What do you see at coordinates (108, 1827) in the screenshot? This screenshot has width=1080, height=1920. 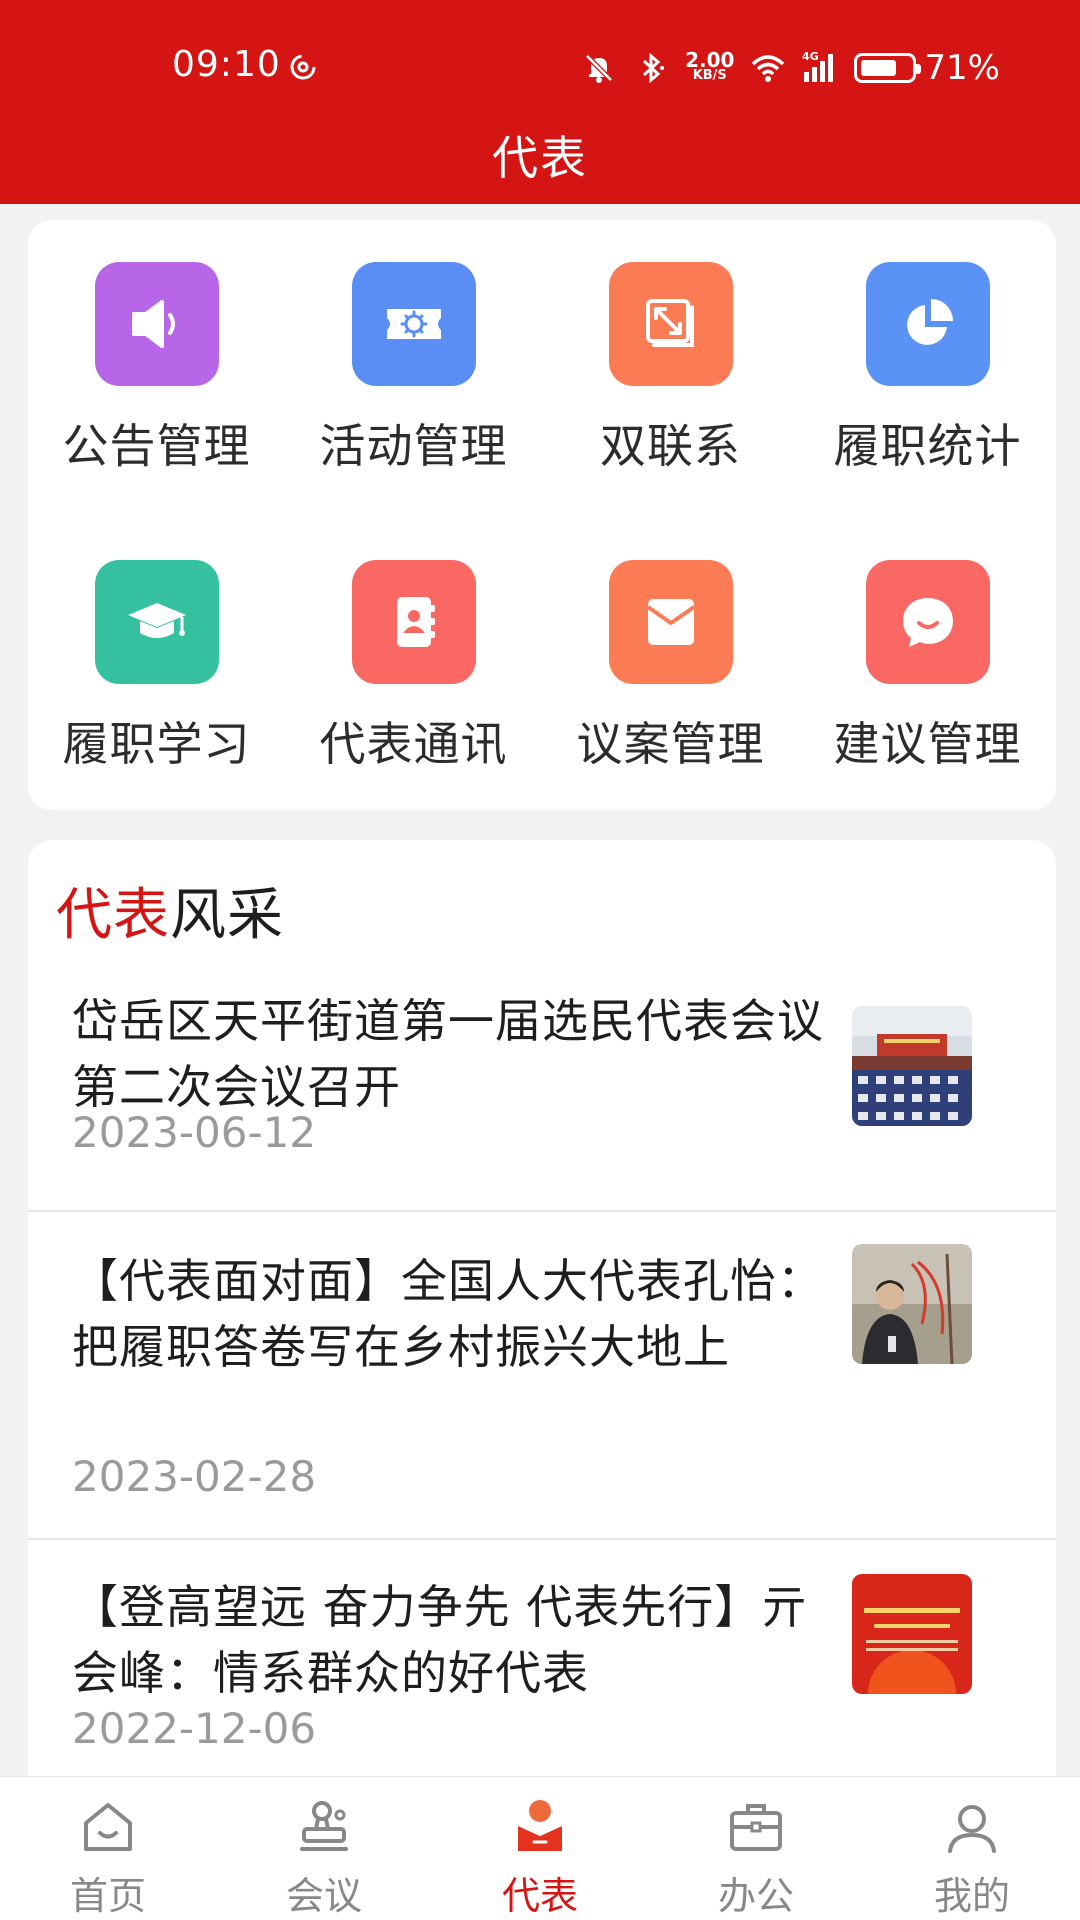 I see `home-icon` at bounding box center [108, 1827].